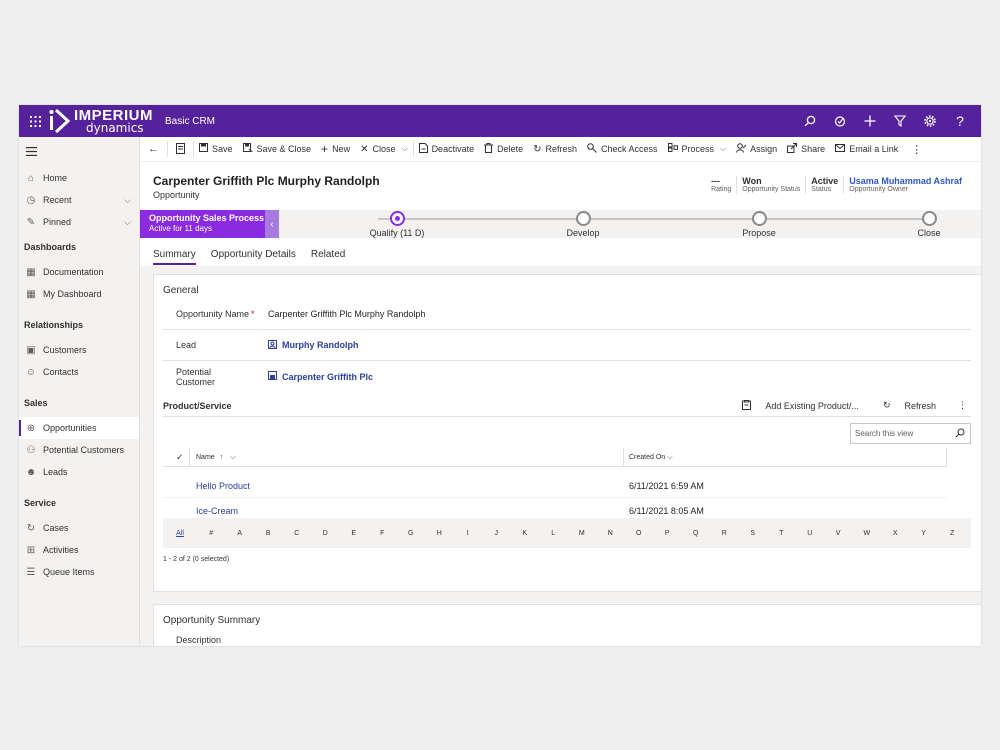 The width and height of the screenshot is (1000, 750). I want to click on check-access-button: Check Access, so click(622, 149).